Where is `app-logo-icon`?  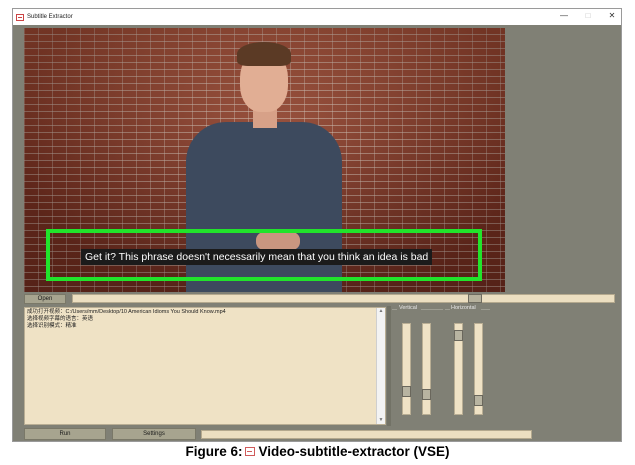 app-logo-icon is located at coordinates (250, 451).